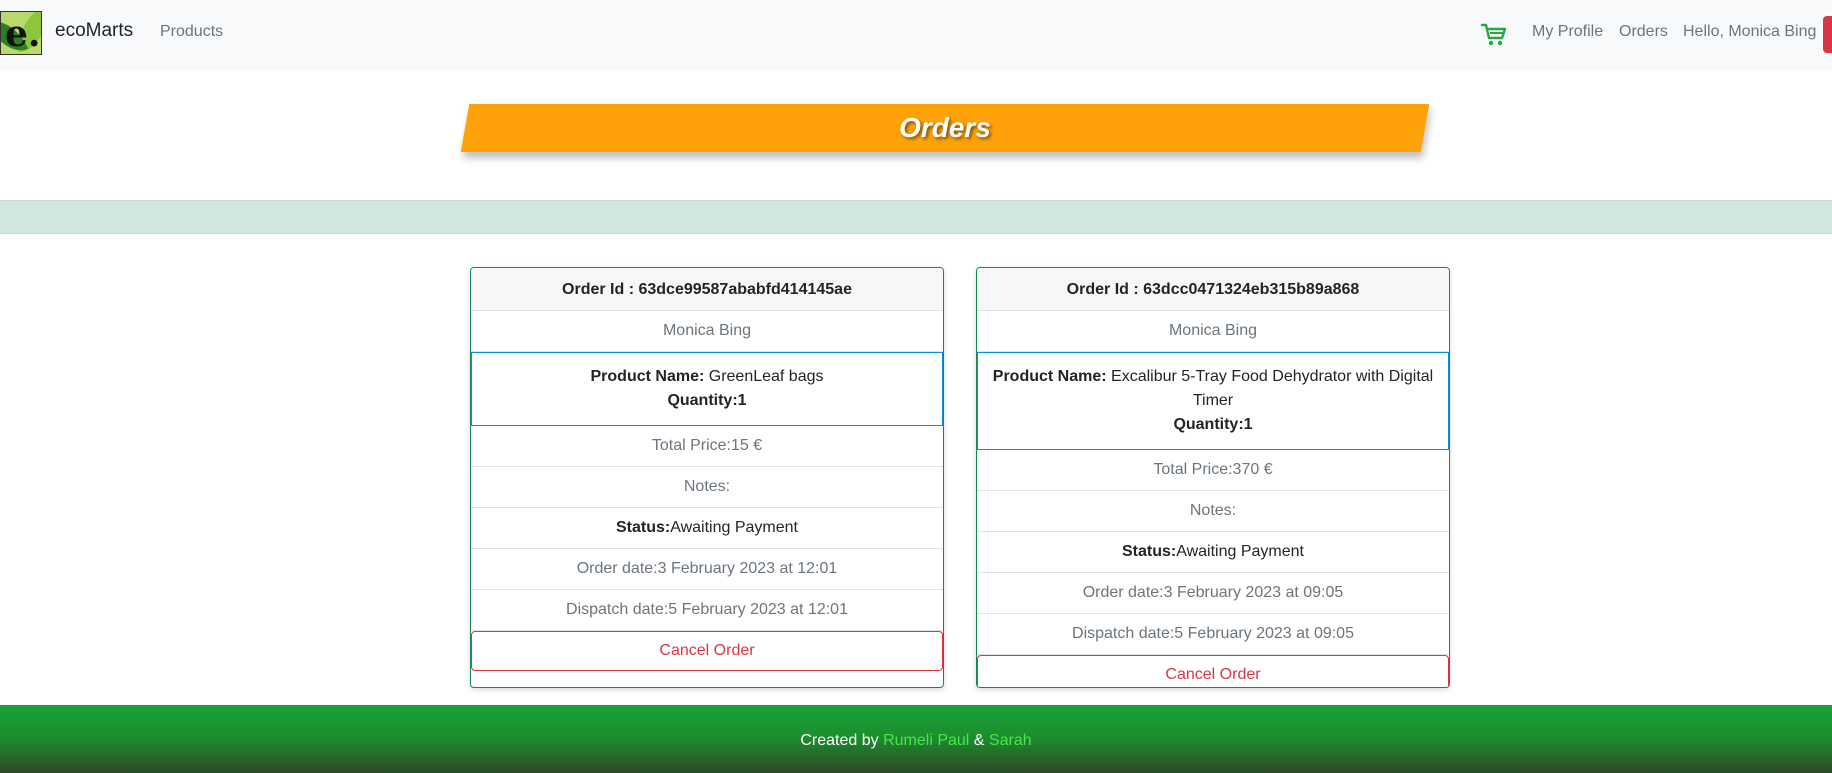 The width and height of the screenshot is (1832, 773). What do you see at coordinates (707, 446) in the screenshot?
I see `total-price: Total Price:15 €` at bounding box center [707, 446].